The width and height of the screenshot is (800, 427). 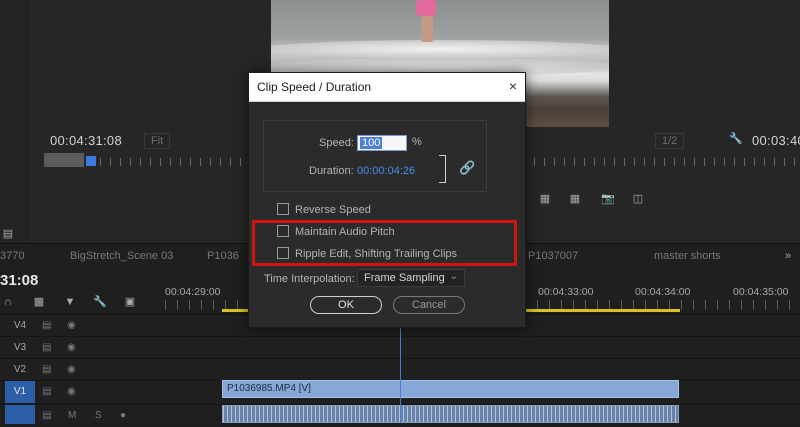 What do you see at coordinates (283, 209) in the screenshot?
I see `reverse-speed-checkbox` at bounding box center [283, 209].